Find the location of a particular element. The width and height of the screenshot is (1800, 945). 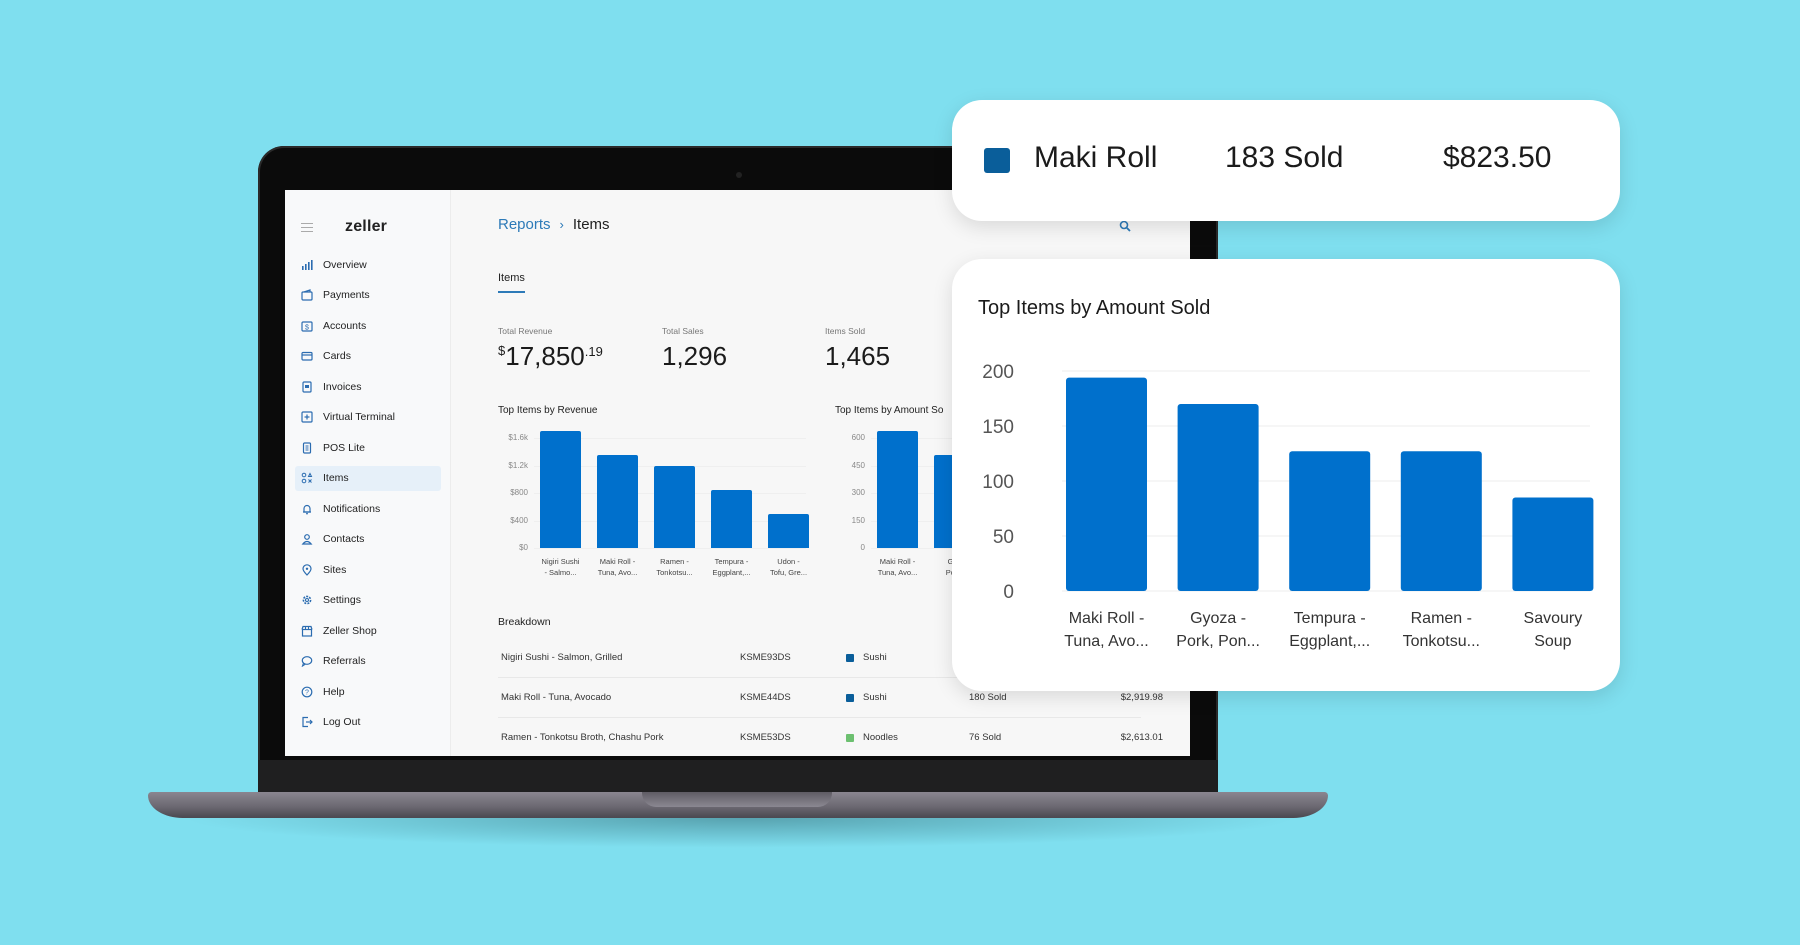

x-tick-label: Savoury is located at coordinates (1553, 618).